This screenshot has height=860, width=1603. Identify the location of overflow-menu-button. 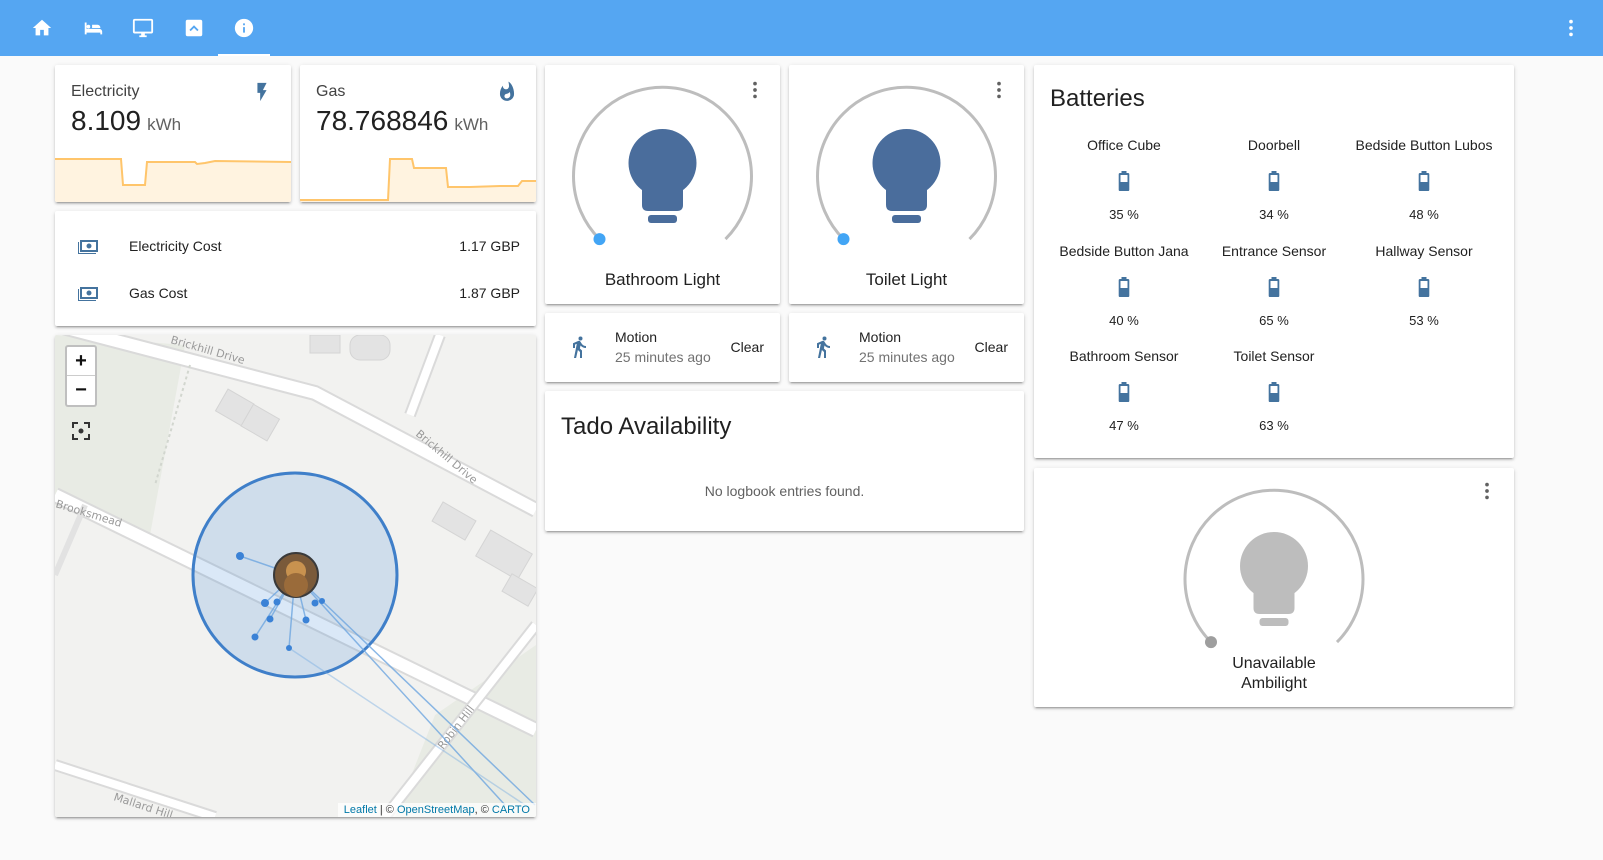
(1571, 28).